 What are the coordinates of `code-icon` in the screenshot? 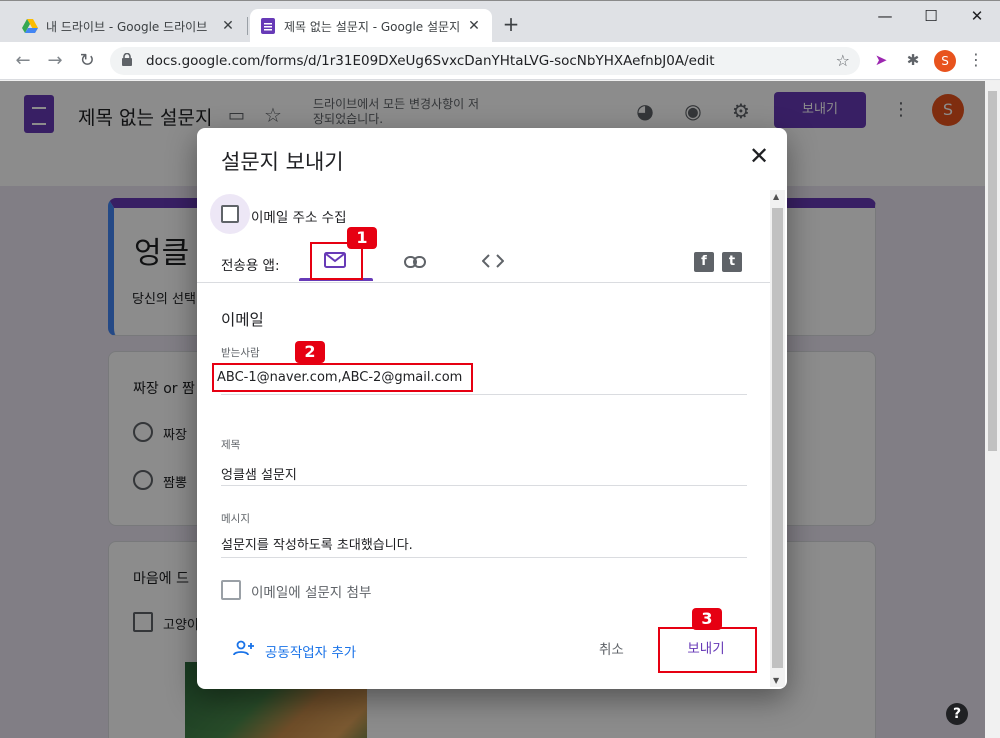 It's located at (493, 262).